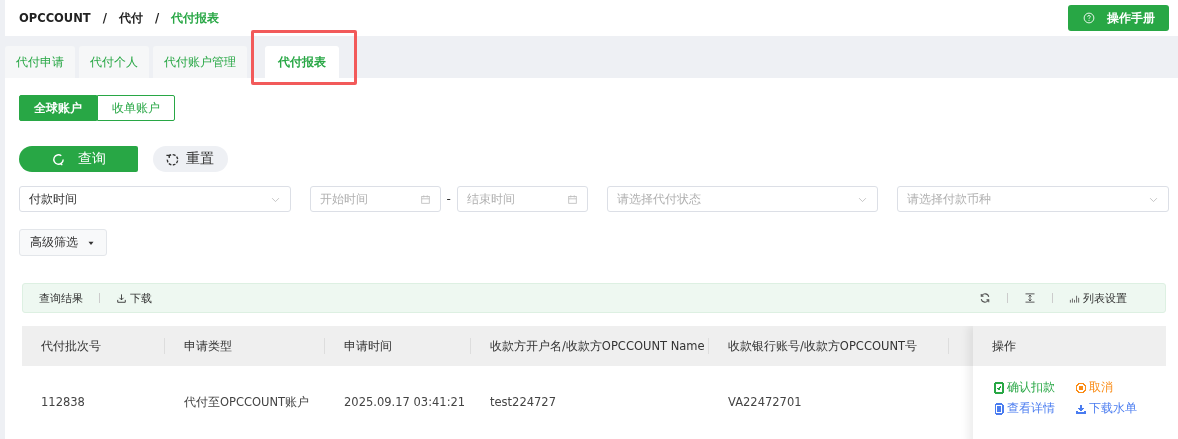  Describe the element at coordinates (1094, 387) in the screenshot. I see `action-link: 取消` at that location.